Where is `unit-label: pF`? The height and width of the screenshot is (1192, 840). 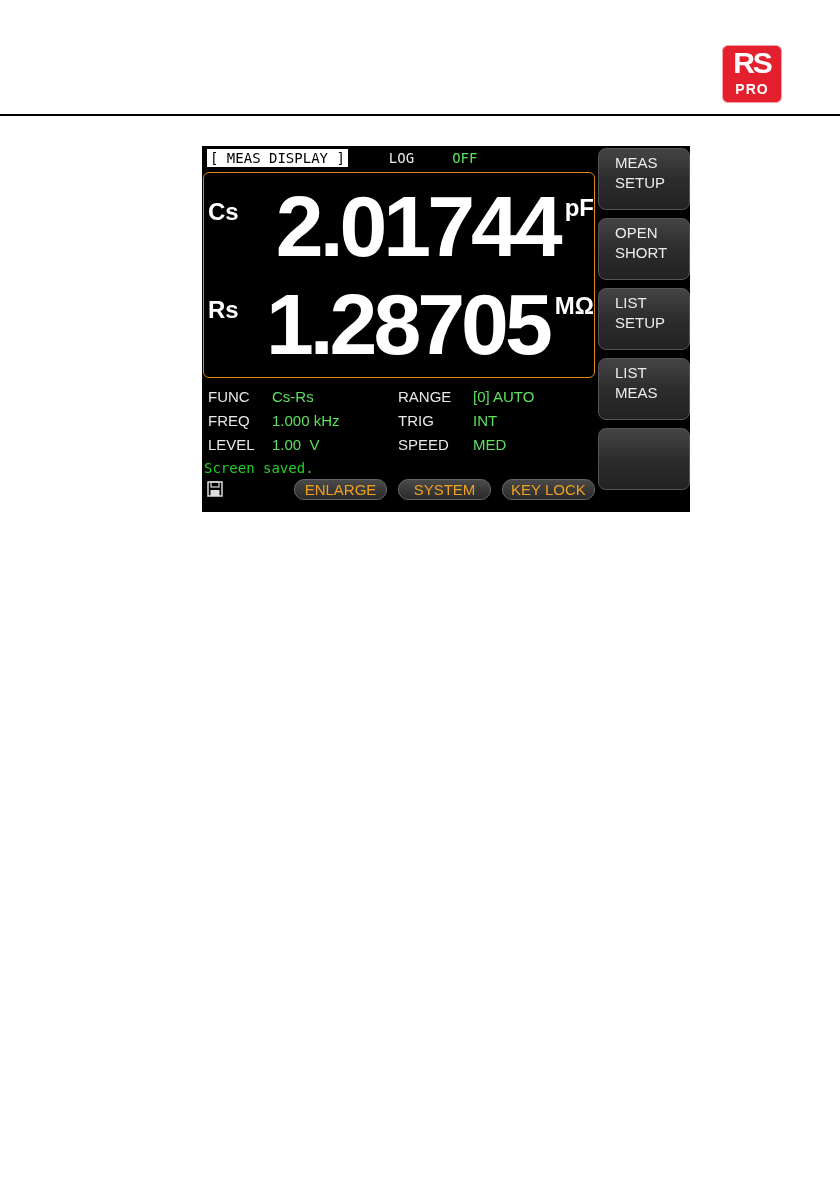
unit-label: pF is located at coordinates (579, 208).